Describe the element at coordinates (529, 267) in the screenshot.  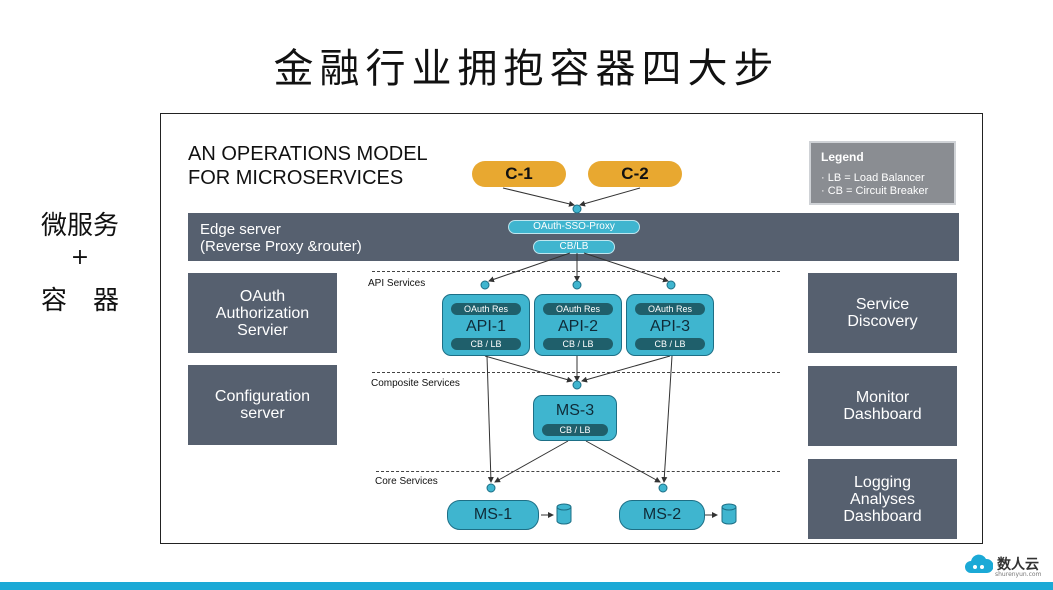
I see `line-edge-api1` at that location.